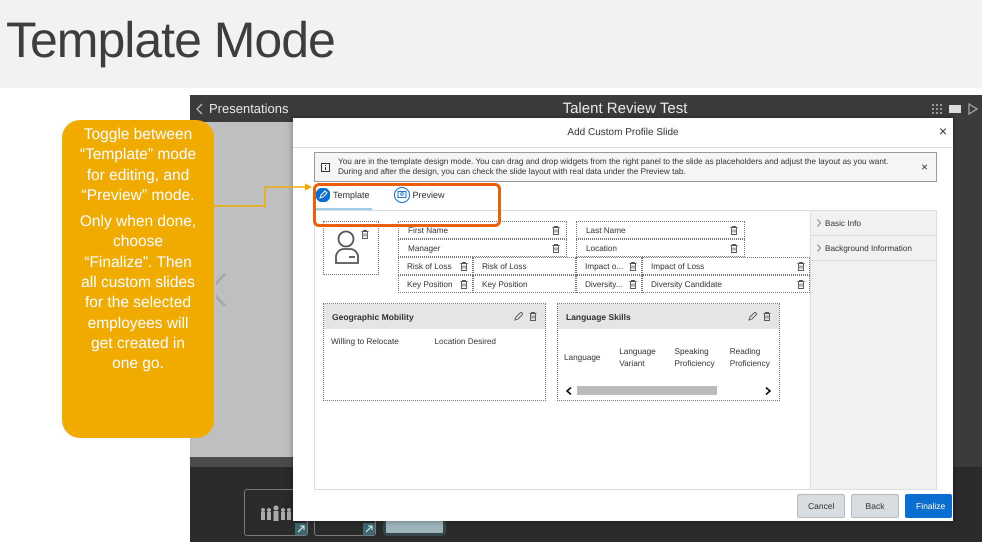  Describe the element at coordinates (726, 284) in the screenshot. I see `field-value-placeholder: Diversity Candidate` at that location.